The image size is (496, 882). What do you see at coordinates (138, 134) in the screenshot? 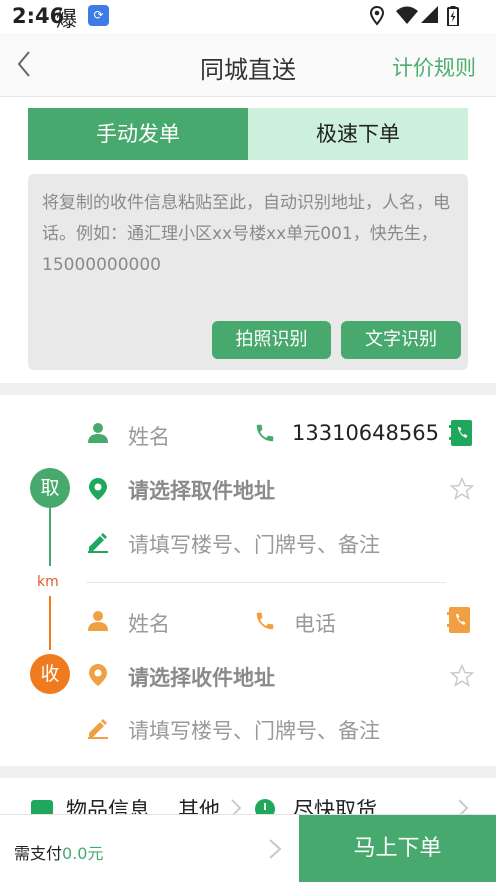
I see `tab-manual-order: 手动发单` at bounding box center [138, 134].